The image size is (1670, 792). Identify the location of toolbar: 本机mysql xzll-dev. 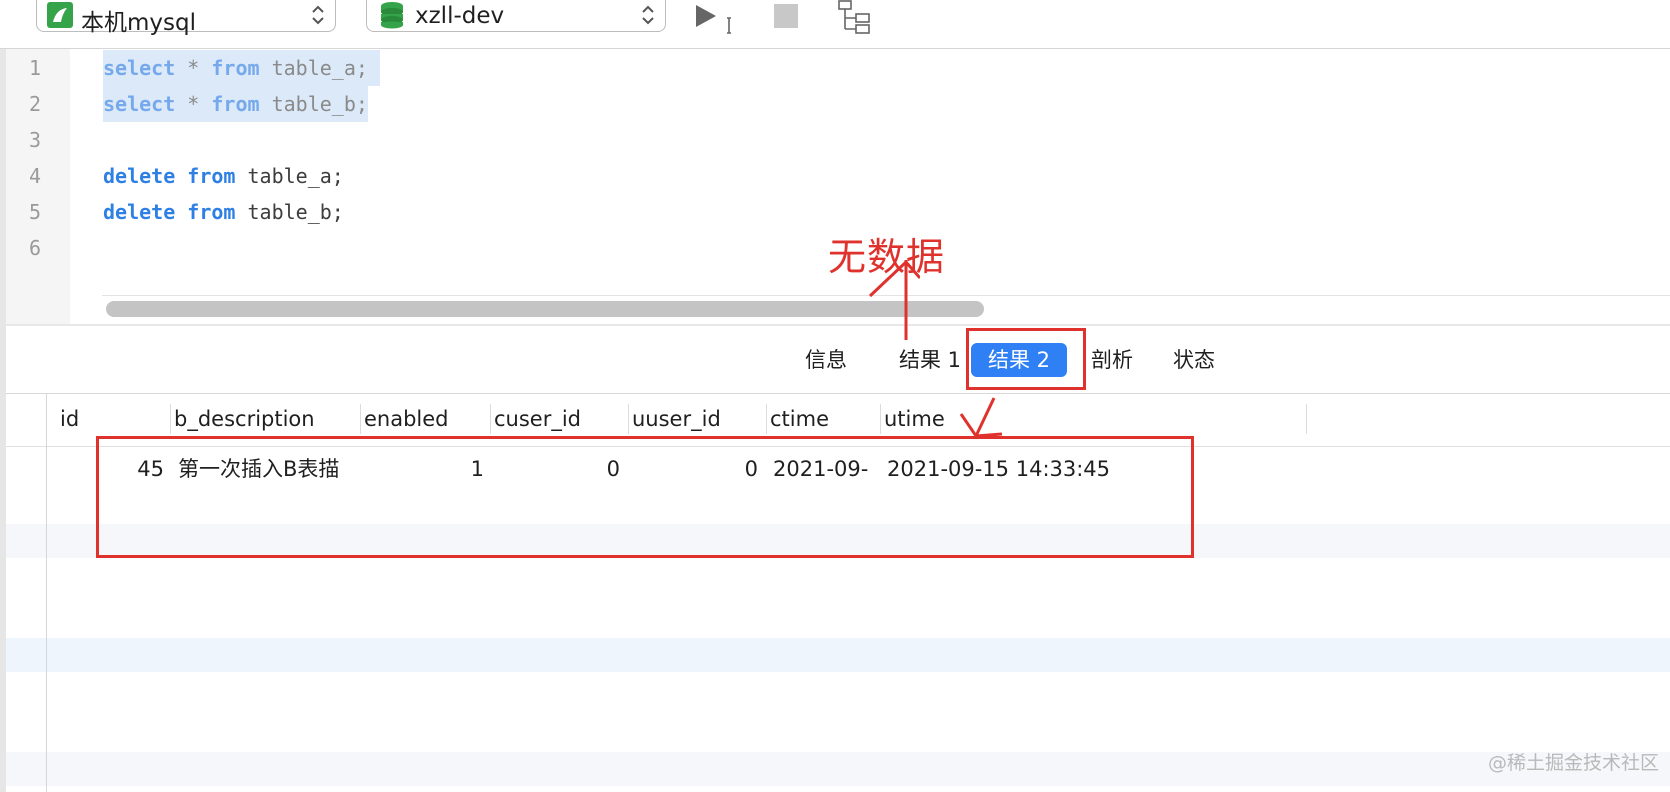
(835, 24).